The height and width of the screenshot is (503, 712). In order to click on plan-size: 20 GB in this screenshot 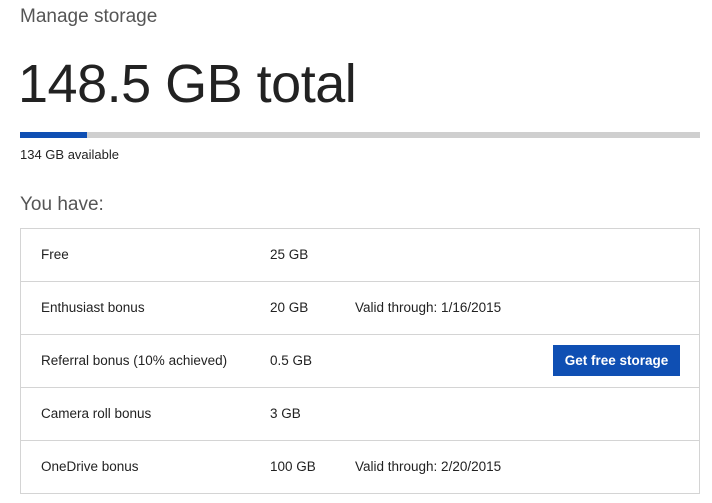, I will do `click(289, 307)`.